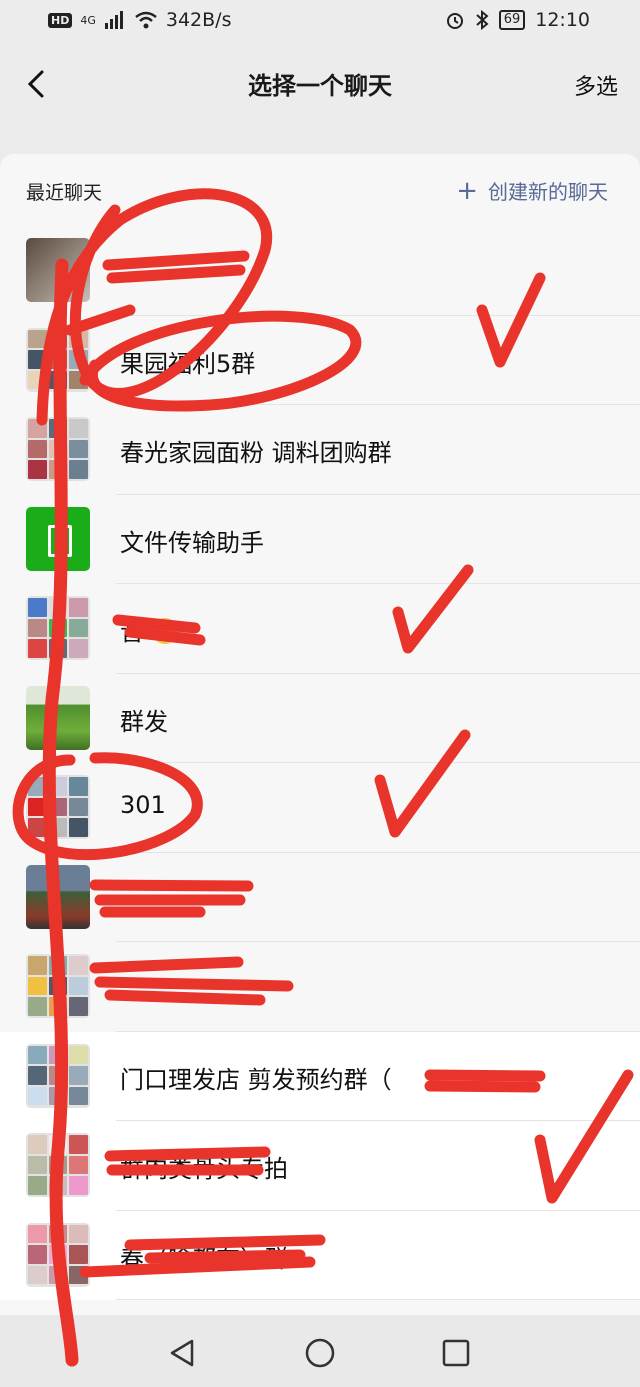  I want to click on chat-name: 文件传输助手, so click(192, 542).